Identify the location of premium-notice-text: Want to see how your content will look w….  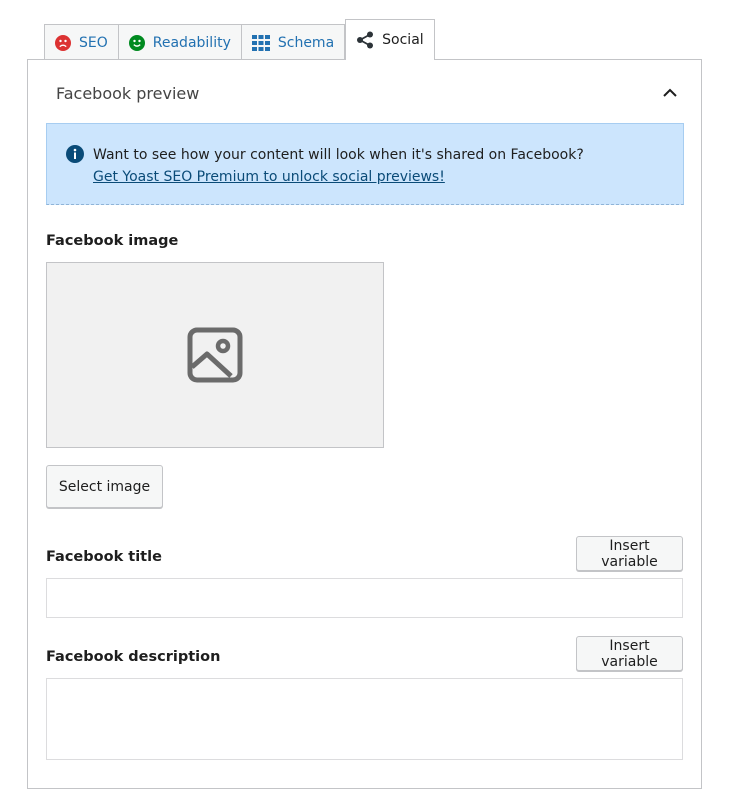
(338, 155).